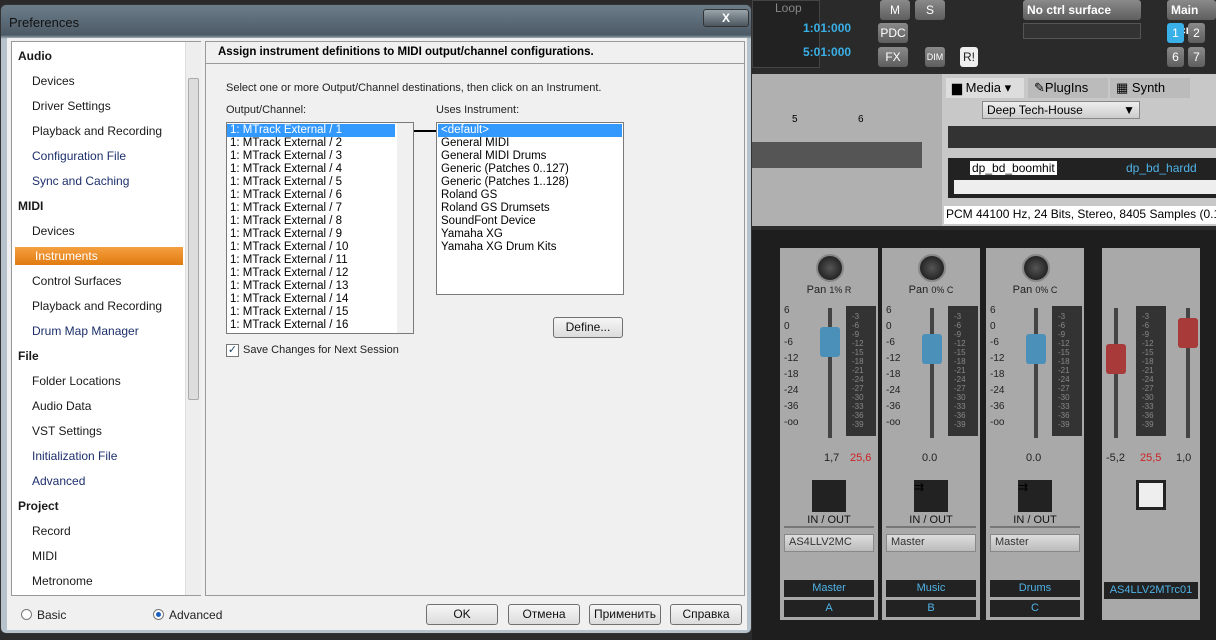 The width and height of the screenshot is (1216, 640). I want to click on tree-item-vst-settings: VST Settings, so click(67, 431).